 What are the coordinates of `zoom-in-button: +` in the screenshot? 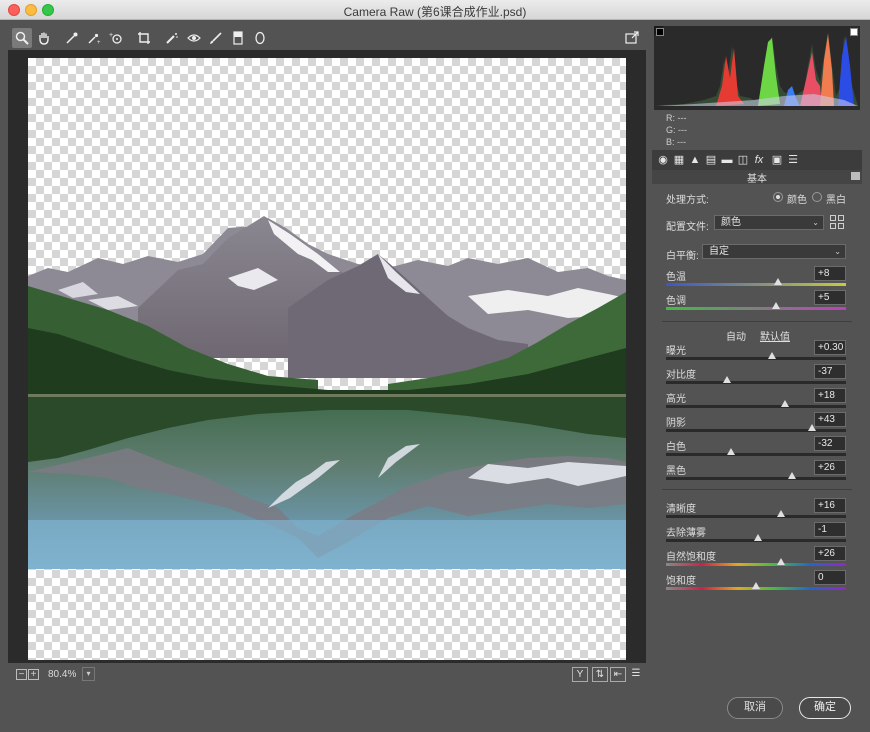 It's located at (33, 674).